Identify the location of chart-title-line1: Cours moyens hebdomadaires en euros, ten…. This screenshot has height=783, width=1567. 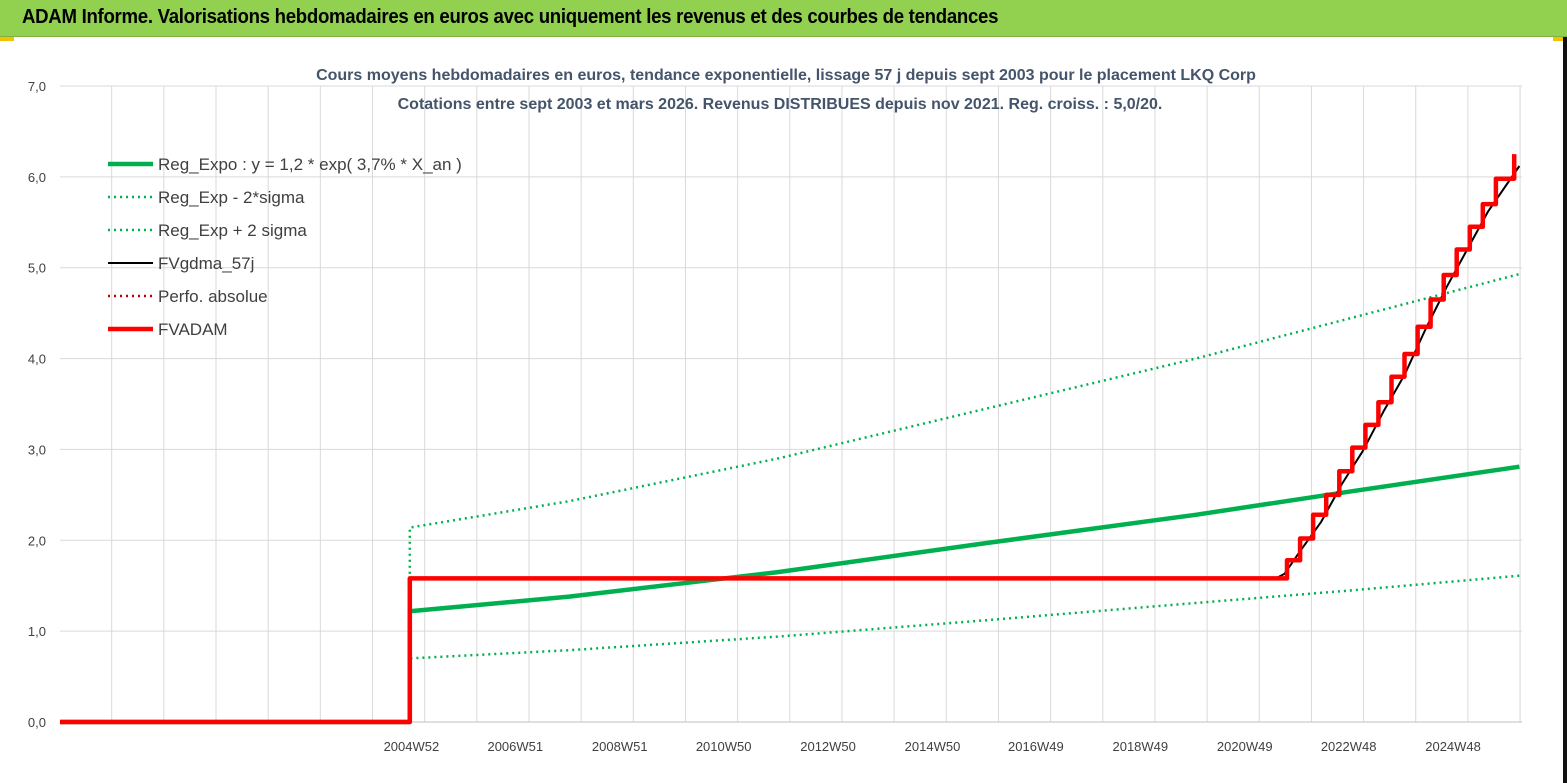
(786, 75).